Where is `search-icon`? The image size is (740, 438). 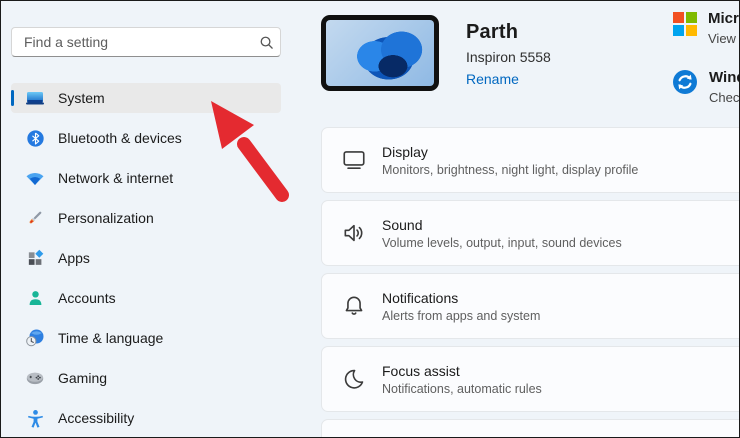
search-icon is located at coordinates (266, 42).